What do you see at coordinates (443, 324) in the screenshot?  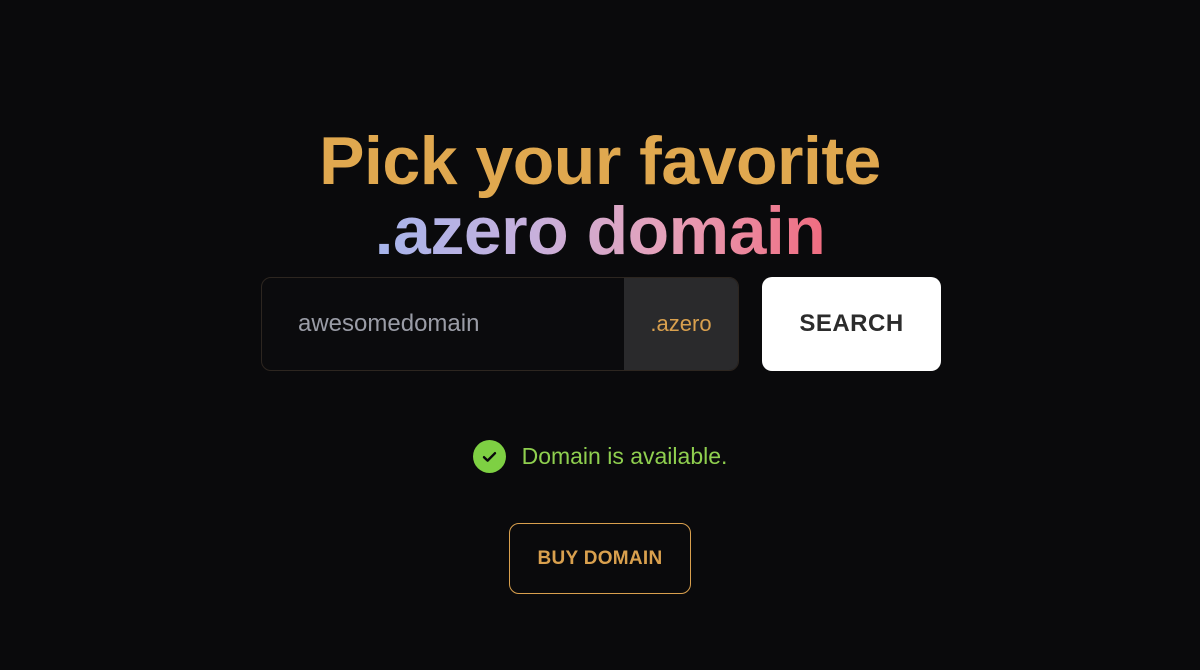 I see `domain-search-input` at bounding box center [443, 324].